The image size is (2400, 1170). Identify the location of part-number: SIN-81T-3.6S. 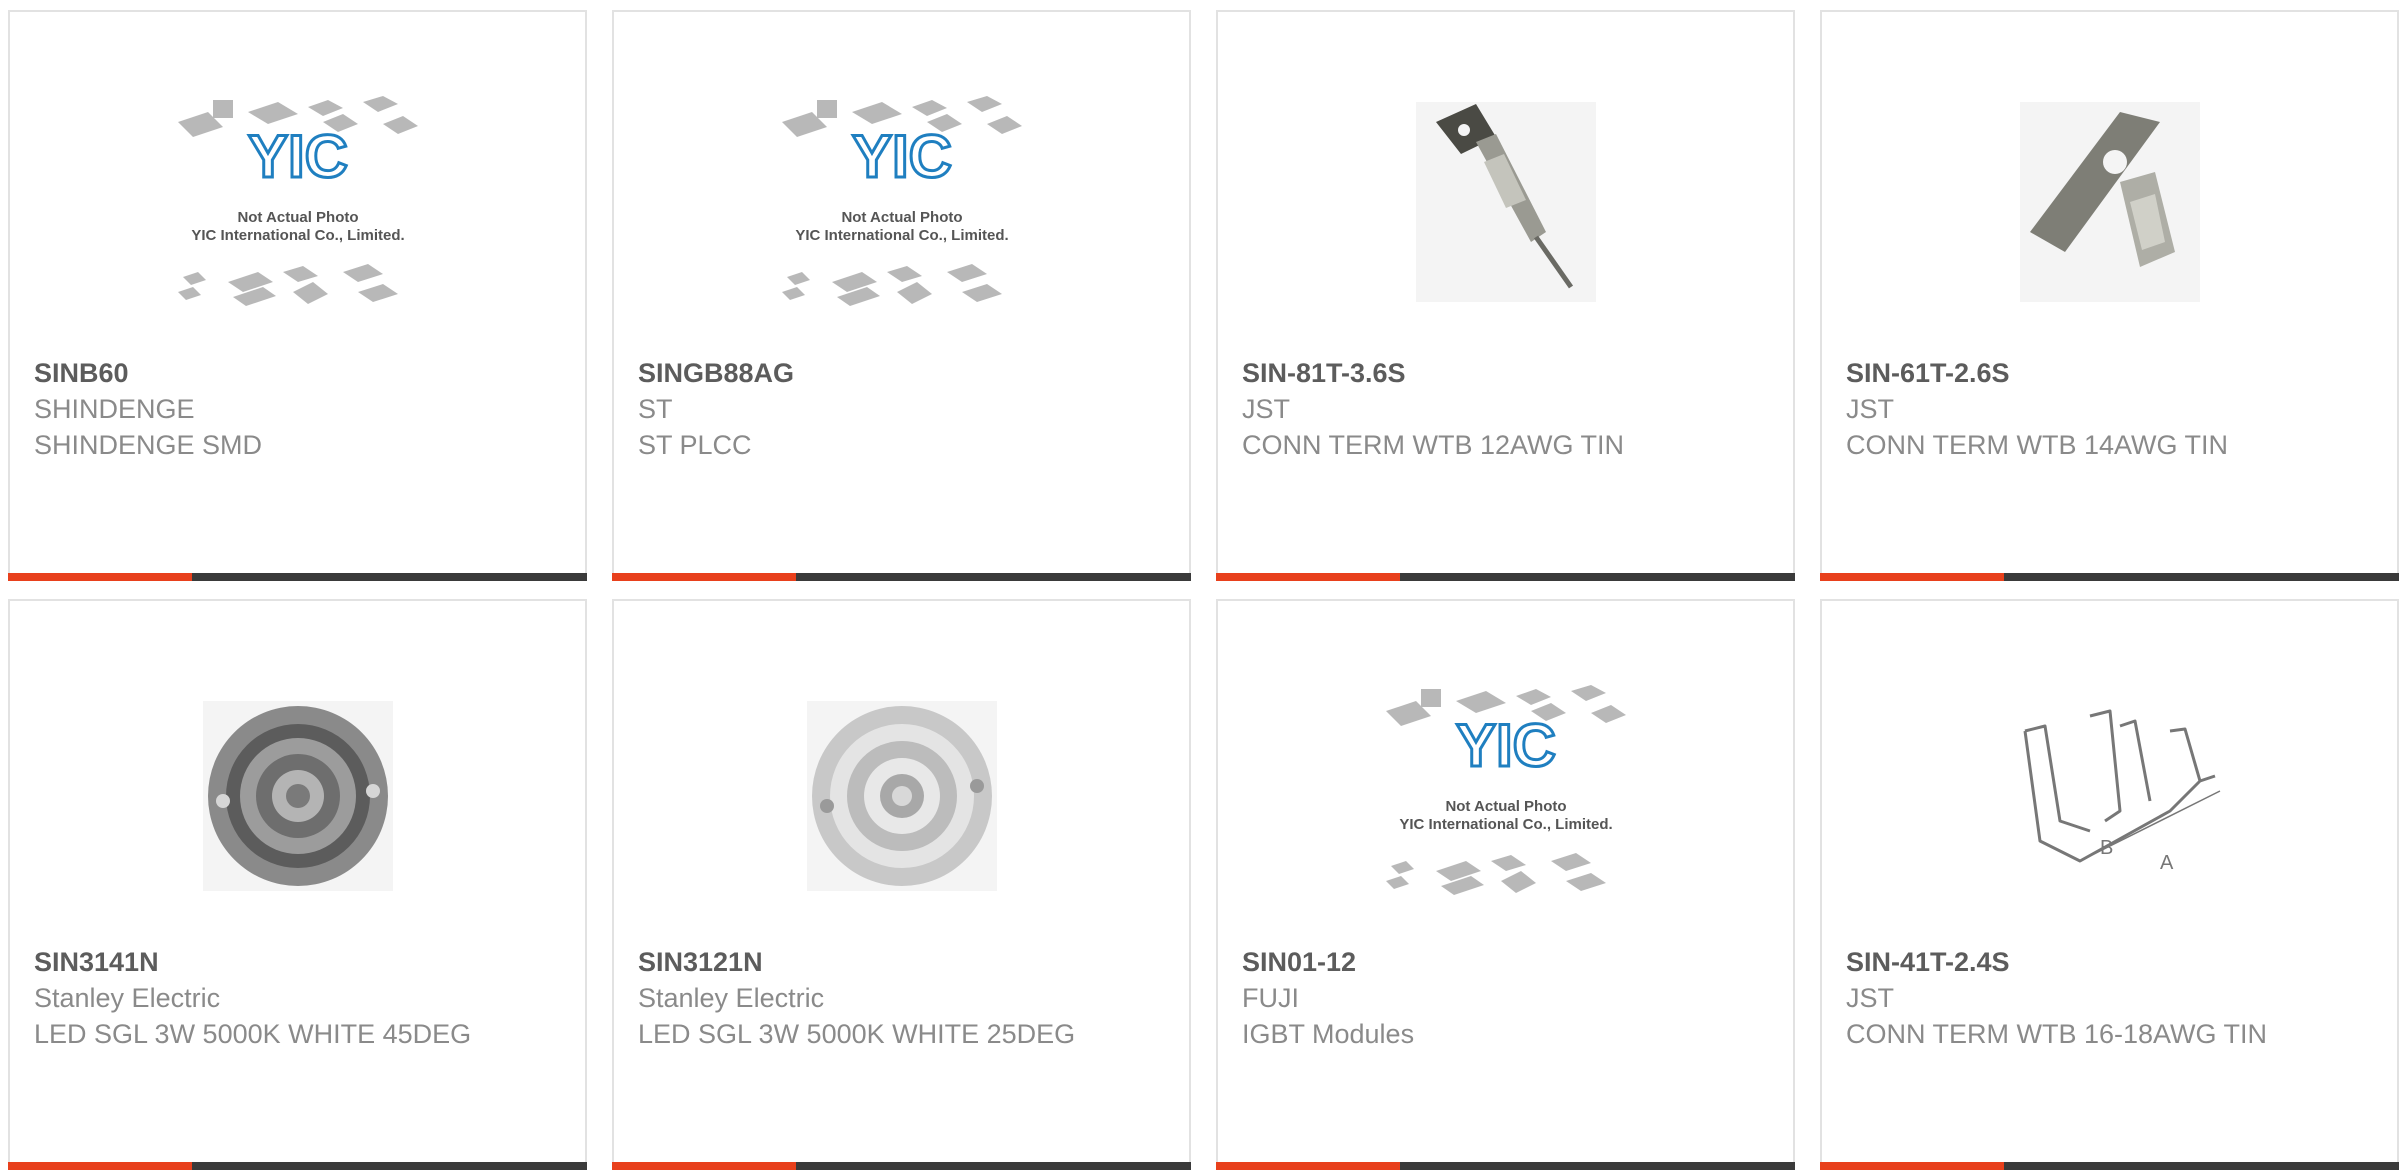
(1505, 373).